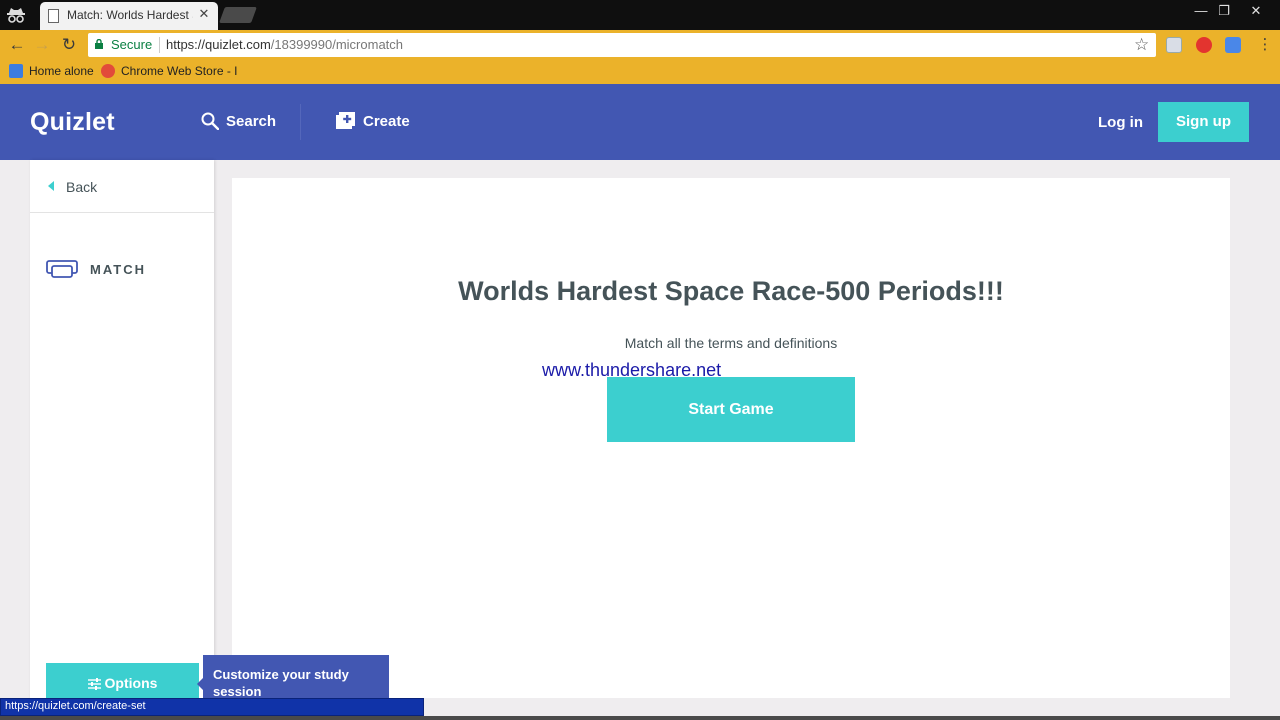 The height and width of the screenshot is (720, 1280). I want to click on translate-extension-icon, so click(1233, 45).